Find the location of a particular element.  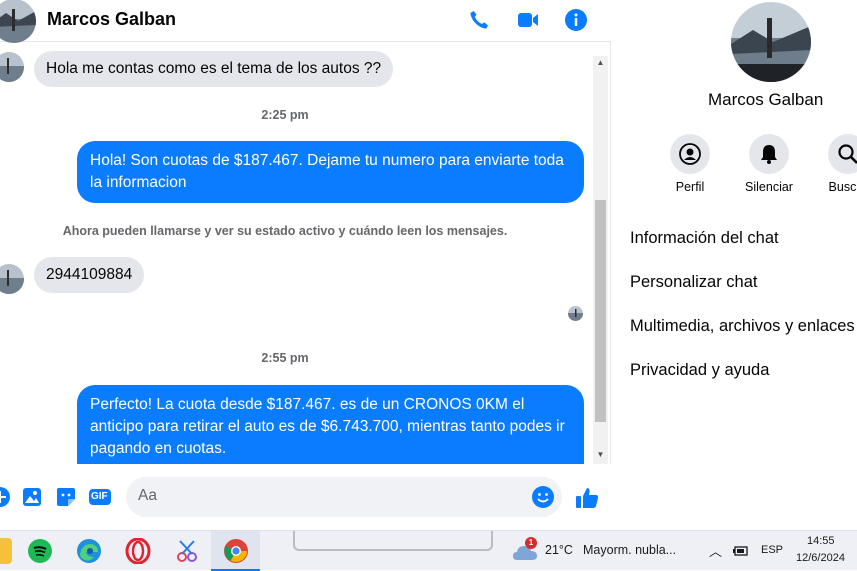

chrome-taskbar-button-active is located at coordinates (235, 551).